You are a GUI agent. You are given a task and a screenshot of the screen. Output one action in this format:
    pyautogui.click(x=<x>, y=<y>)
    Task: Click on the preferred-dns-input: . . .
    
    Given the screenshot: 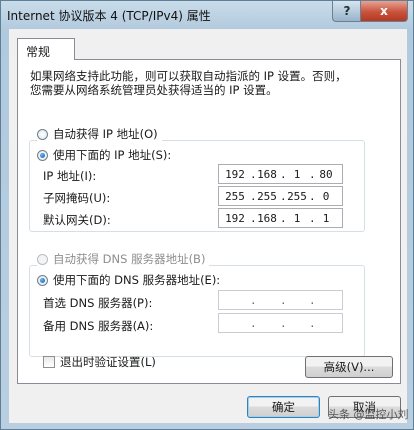 What is the action you would take?
    pyautogui.click(x=280, y=300)
    